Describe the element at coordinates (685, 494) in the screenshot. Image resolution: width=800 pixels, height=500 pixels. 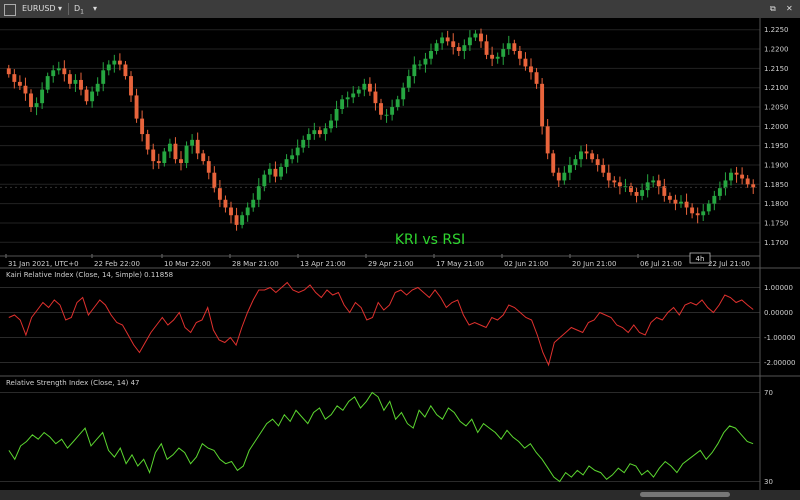
I see `scrollbar-thumb` at that location.